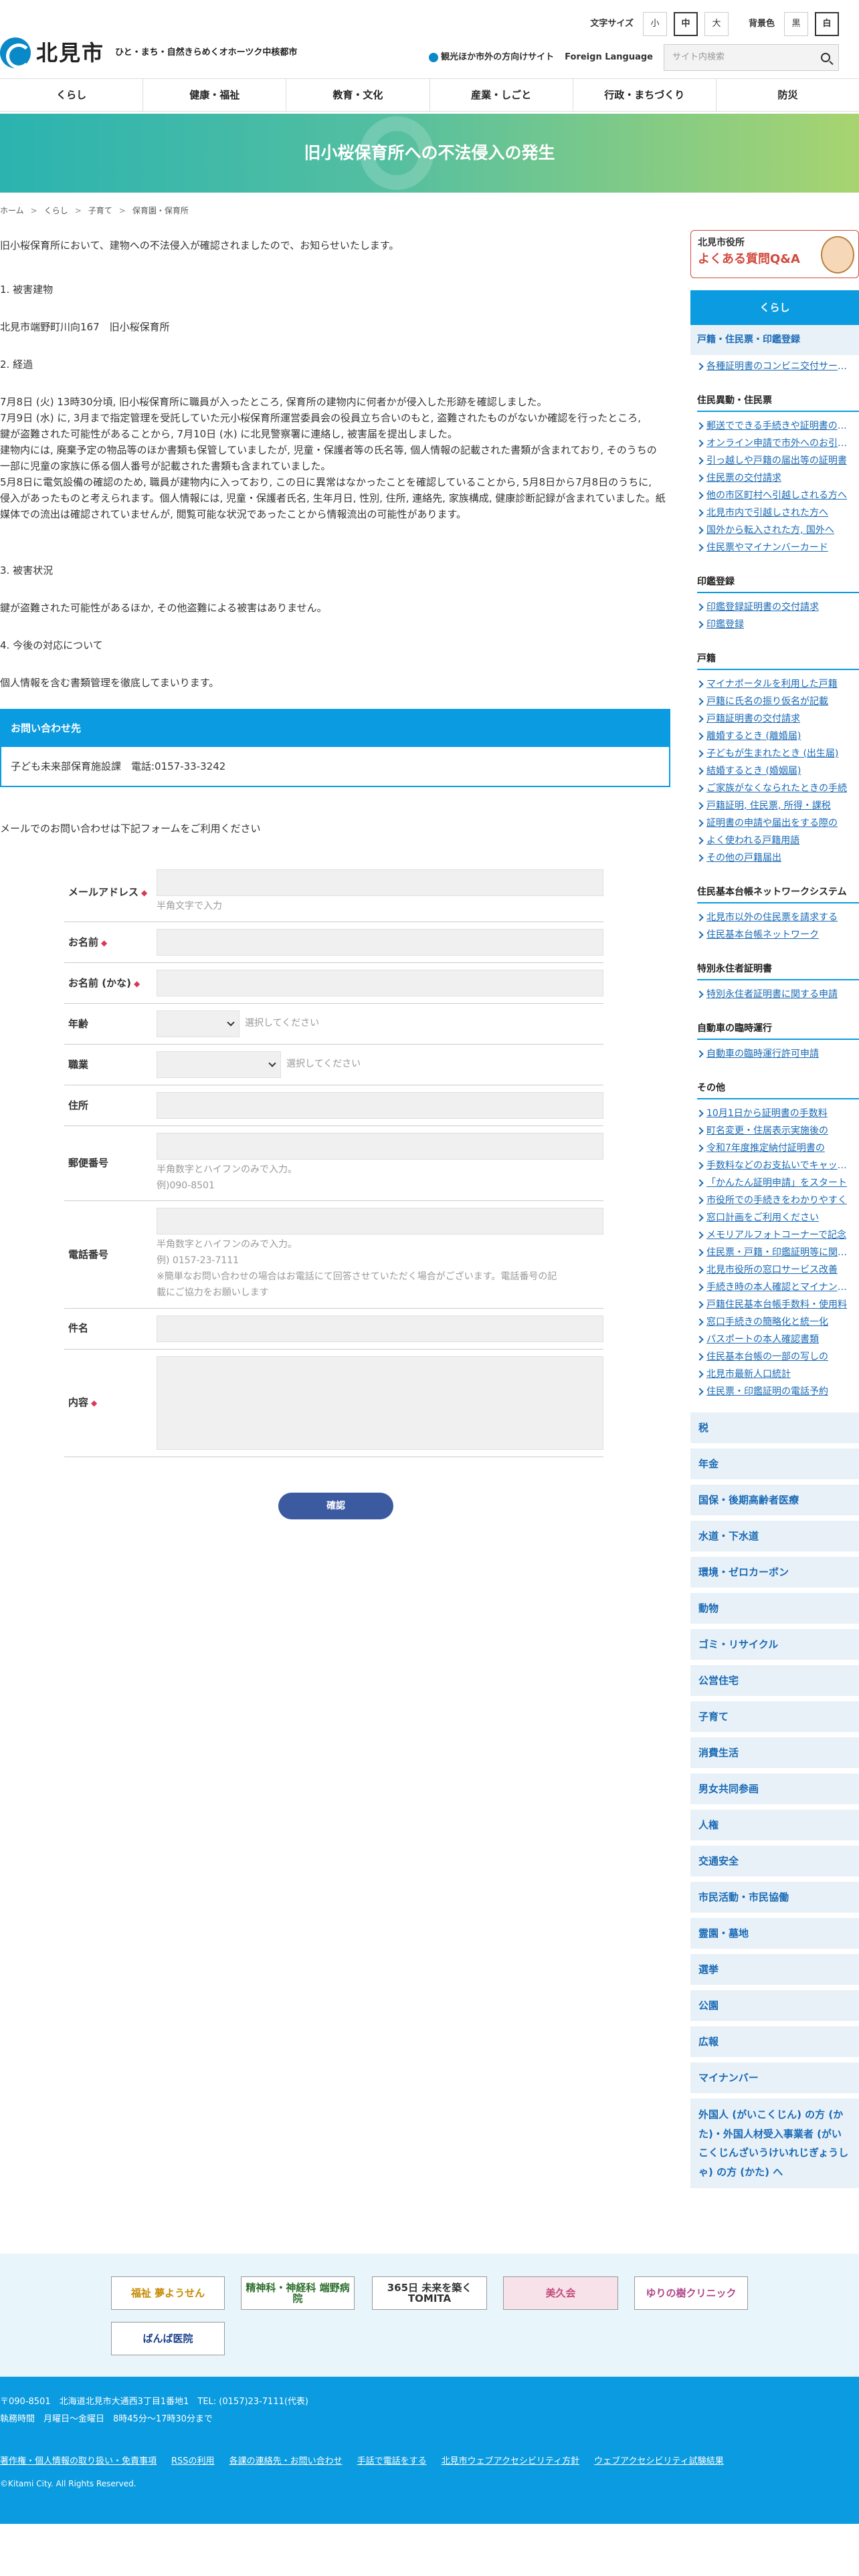 The width and height of the screenshot is (859, 2576). I want to click on sidebar-link: オンライン申請で市外へのお引越し, so click(774, 444).